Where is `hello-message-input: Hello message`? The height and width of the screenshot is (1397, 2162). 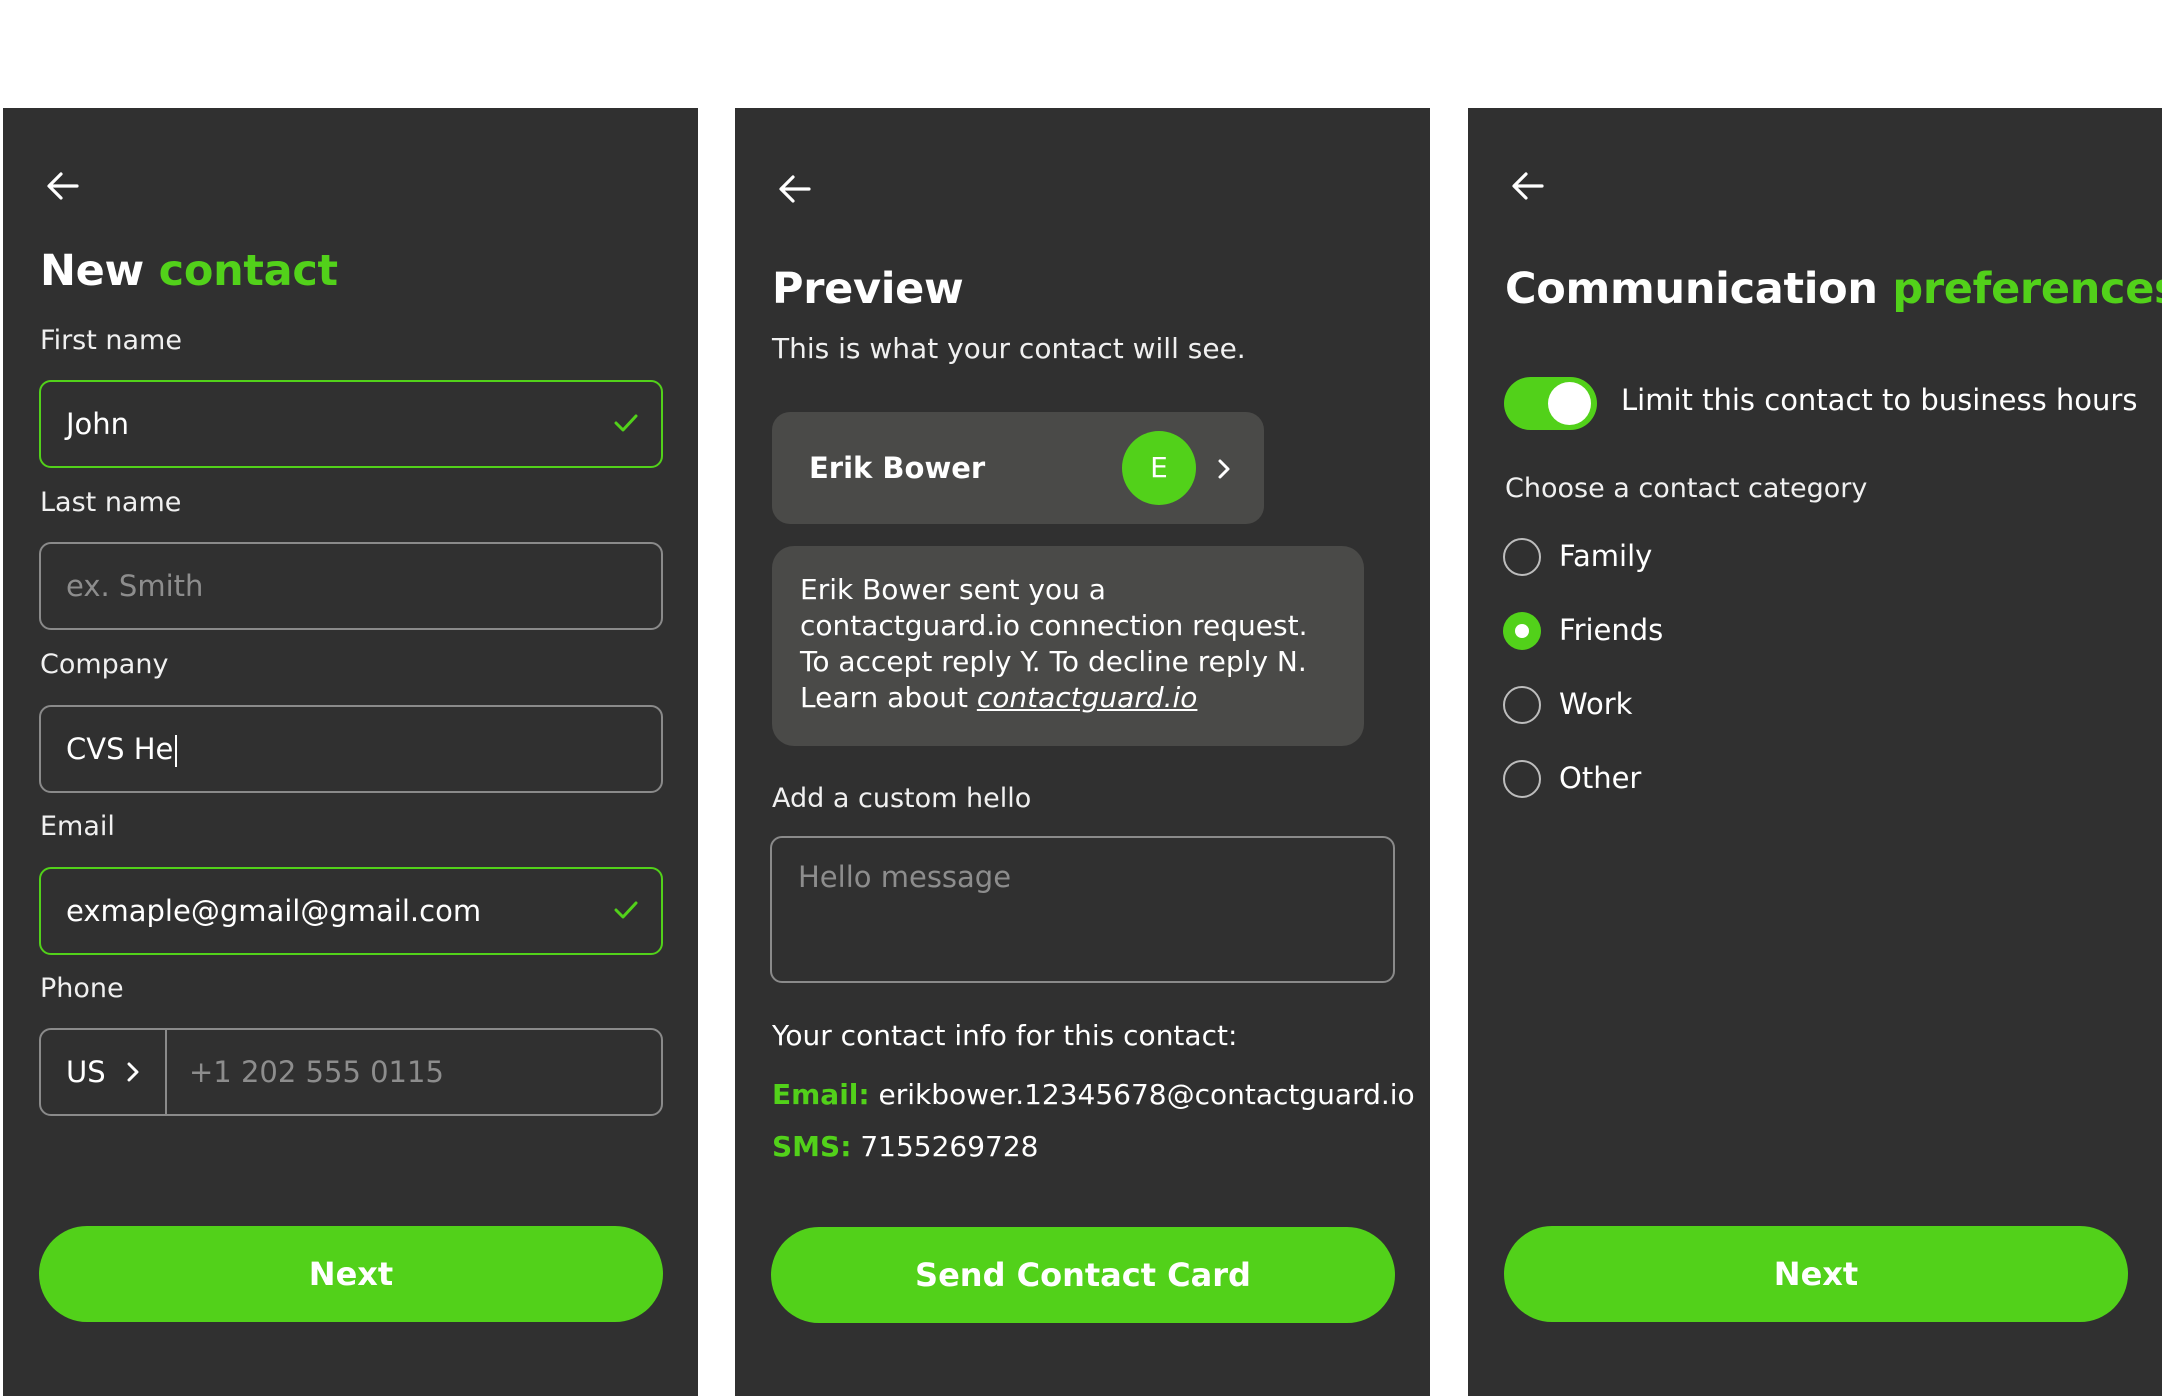
hello-message-input: Hello message is located at coordinates (1082, 909).